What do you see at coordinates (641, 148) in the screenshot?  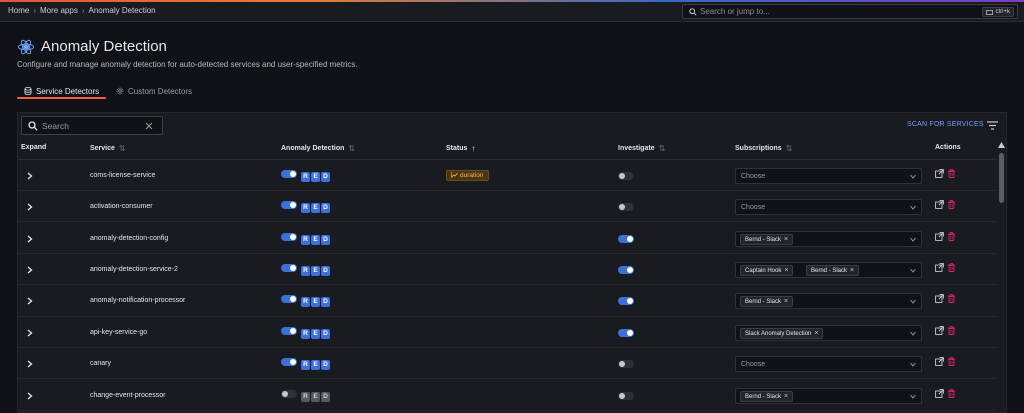 I see `column-header-investigate: Investigate ⇅` at bounding box center [641, 148].